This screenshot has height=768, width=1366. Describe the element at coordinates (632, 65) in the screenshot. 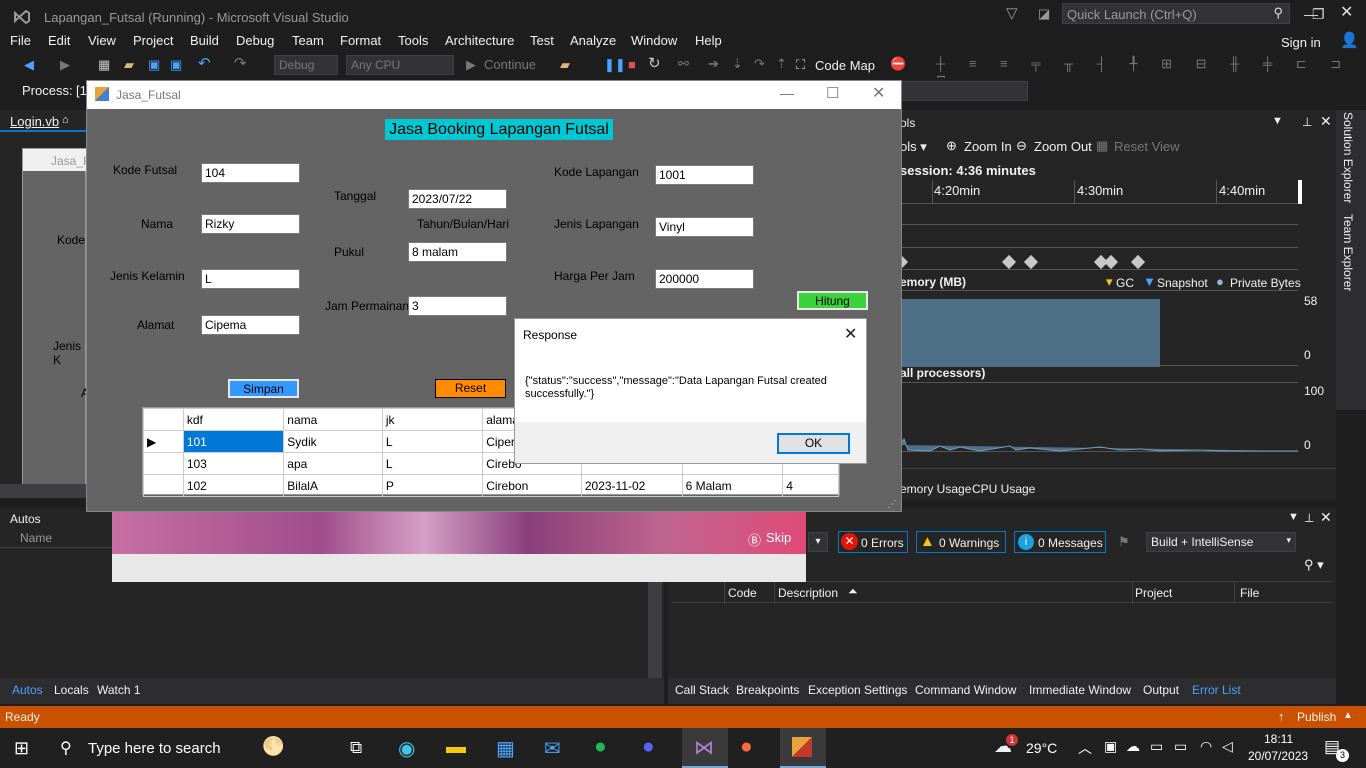

I see `stop-icon: ■` at that location.